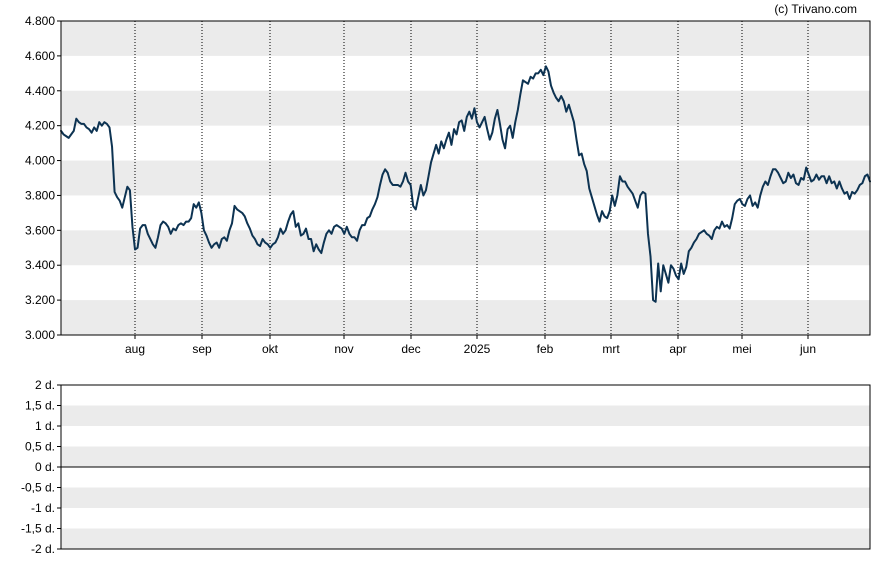  What do you see at coordinates (40, 406) in the screenshot?
I see `indicator-y-tick-label-1: 1,5 d.` at bounding box center [40, 406].